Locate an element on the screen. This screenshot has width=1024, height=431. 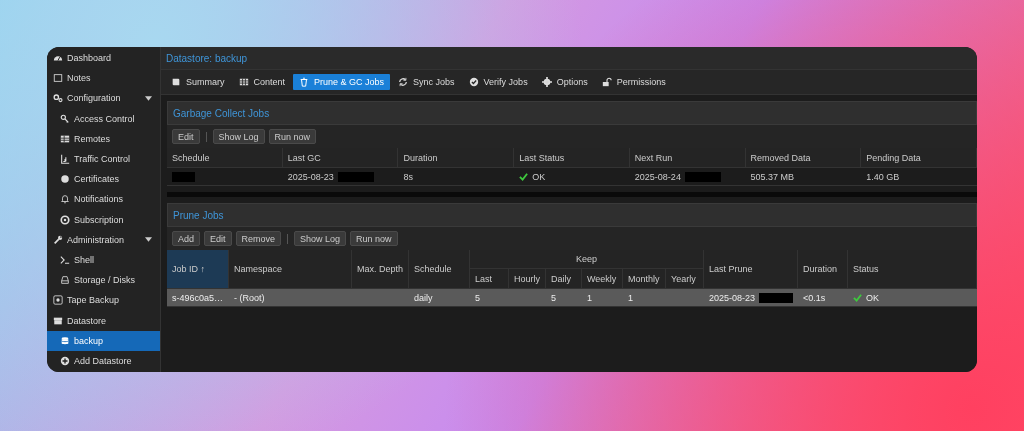
sidebar-item: Configuration is located at coordinates (103, 98).